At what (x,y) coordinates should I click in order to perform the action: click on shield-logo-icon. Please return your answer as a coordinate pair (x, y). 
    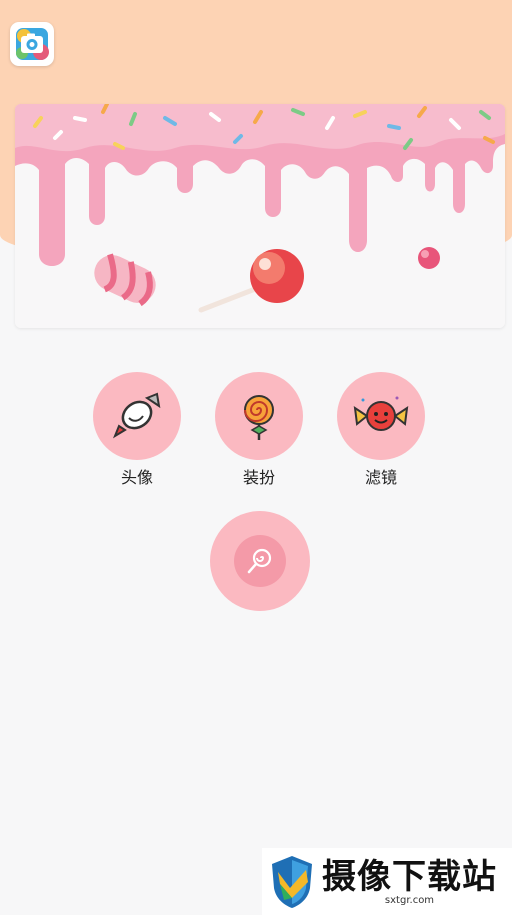
    Looking at the image, I should click on (292, 881).